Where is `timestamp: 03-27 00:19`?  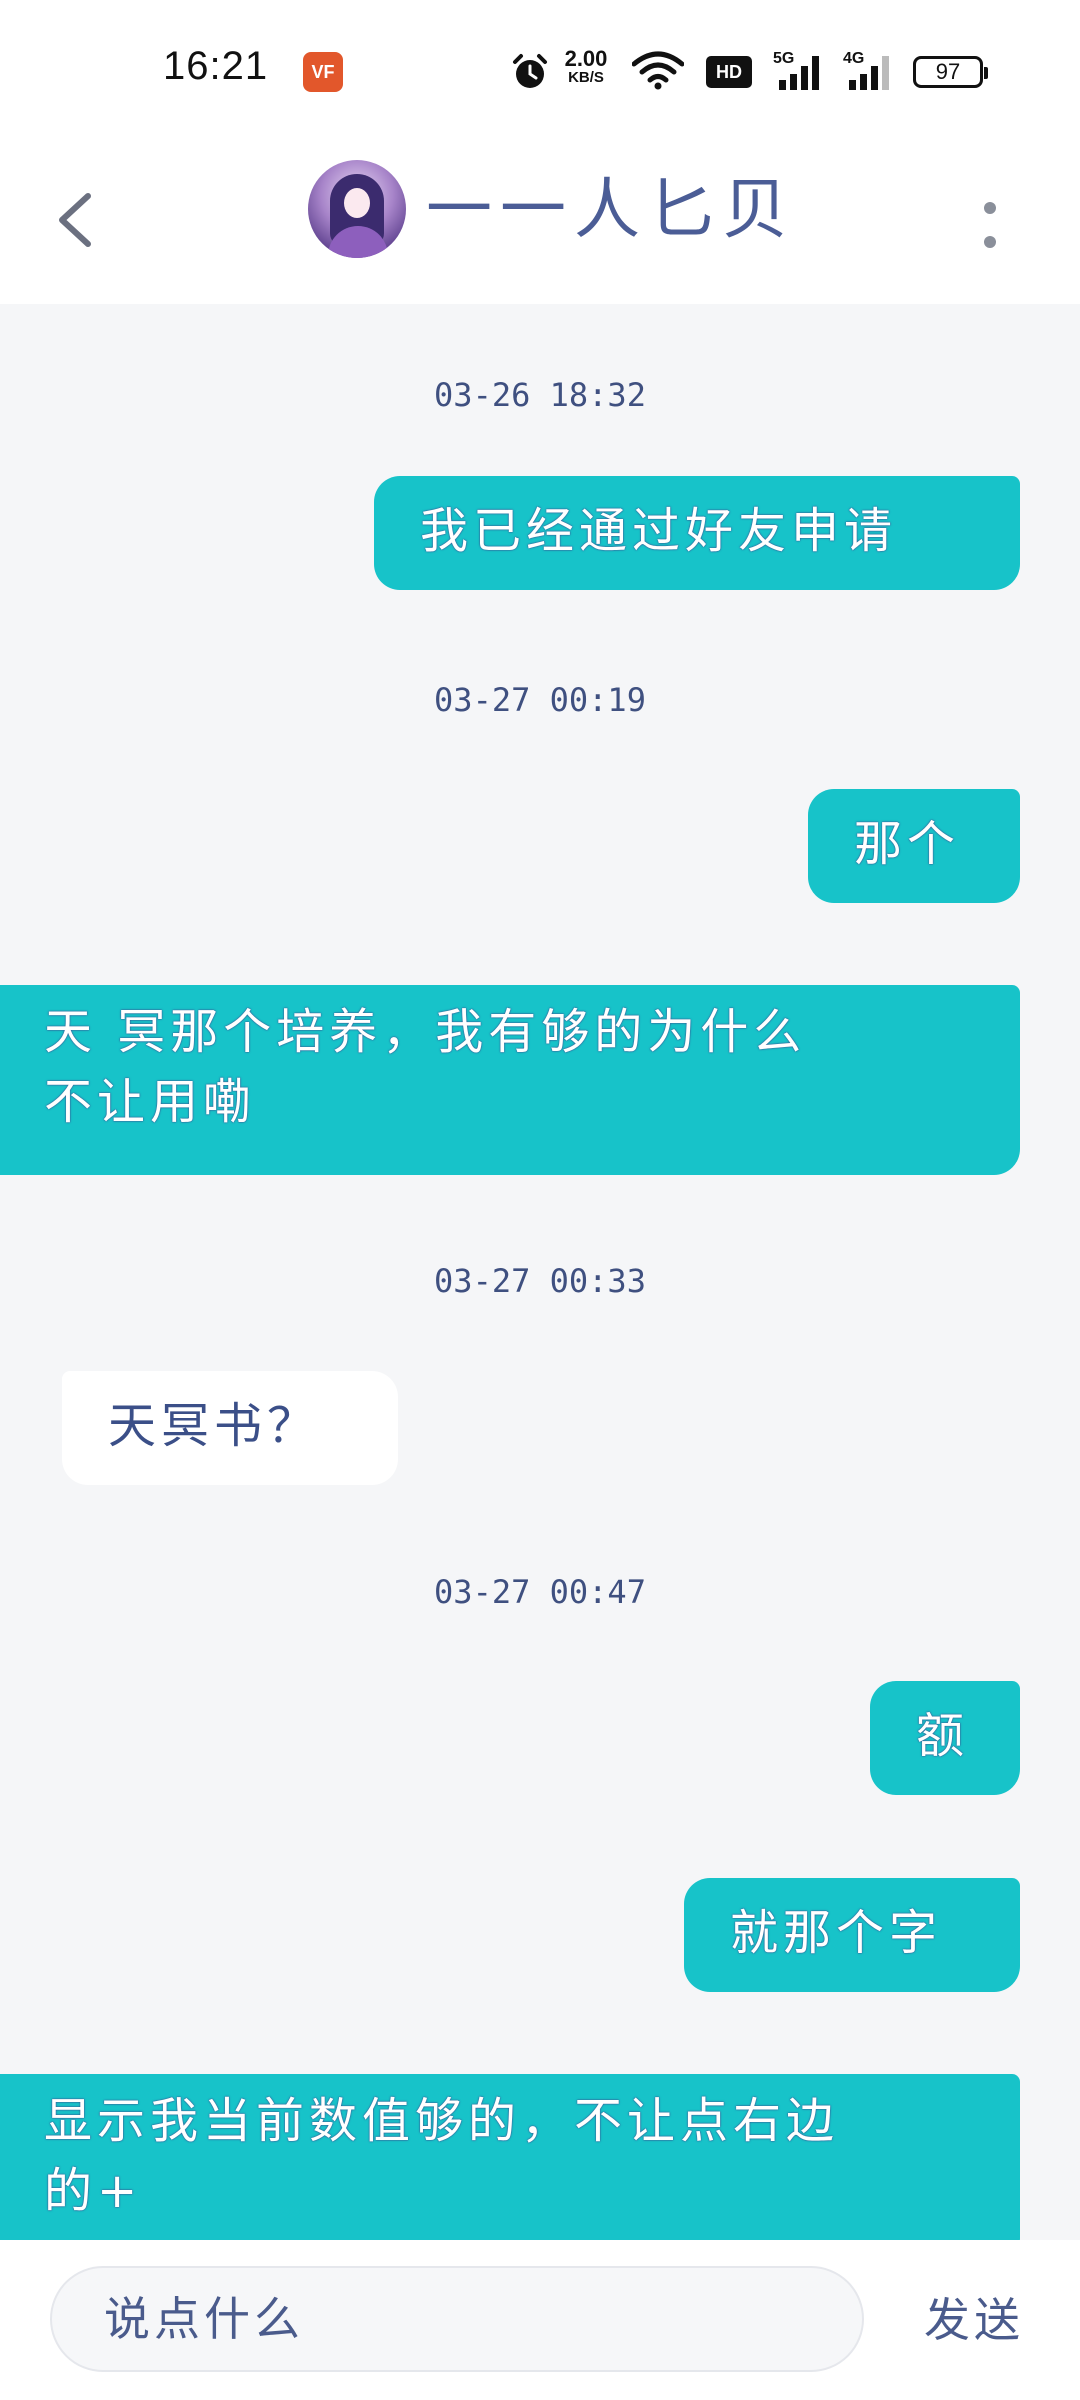 timestamp: 03-27 00:19 is located at coordinates (540, 700).